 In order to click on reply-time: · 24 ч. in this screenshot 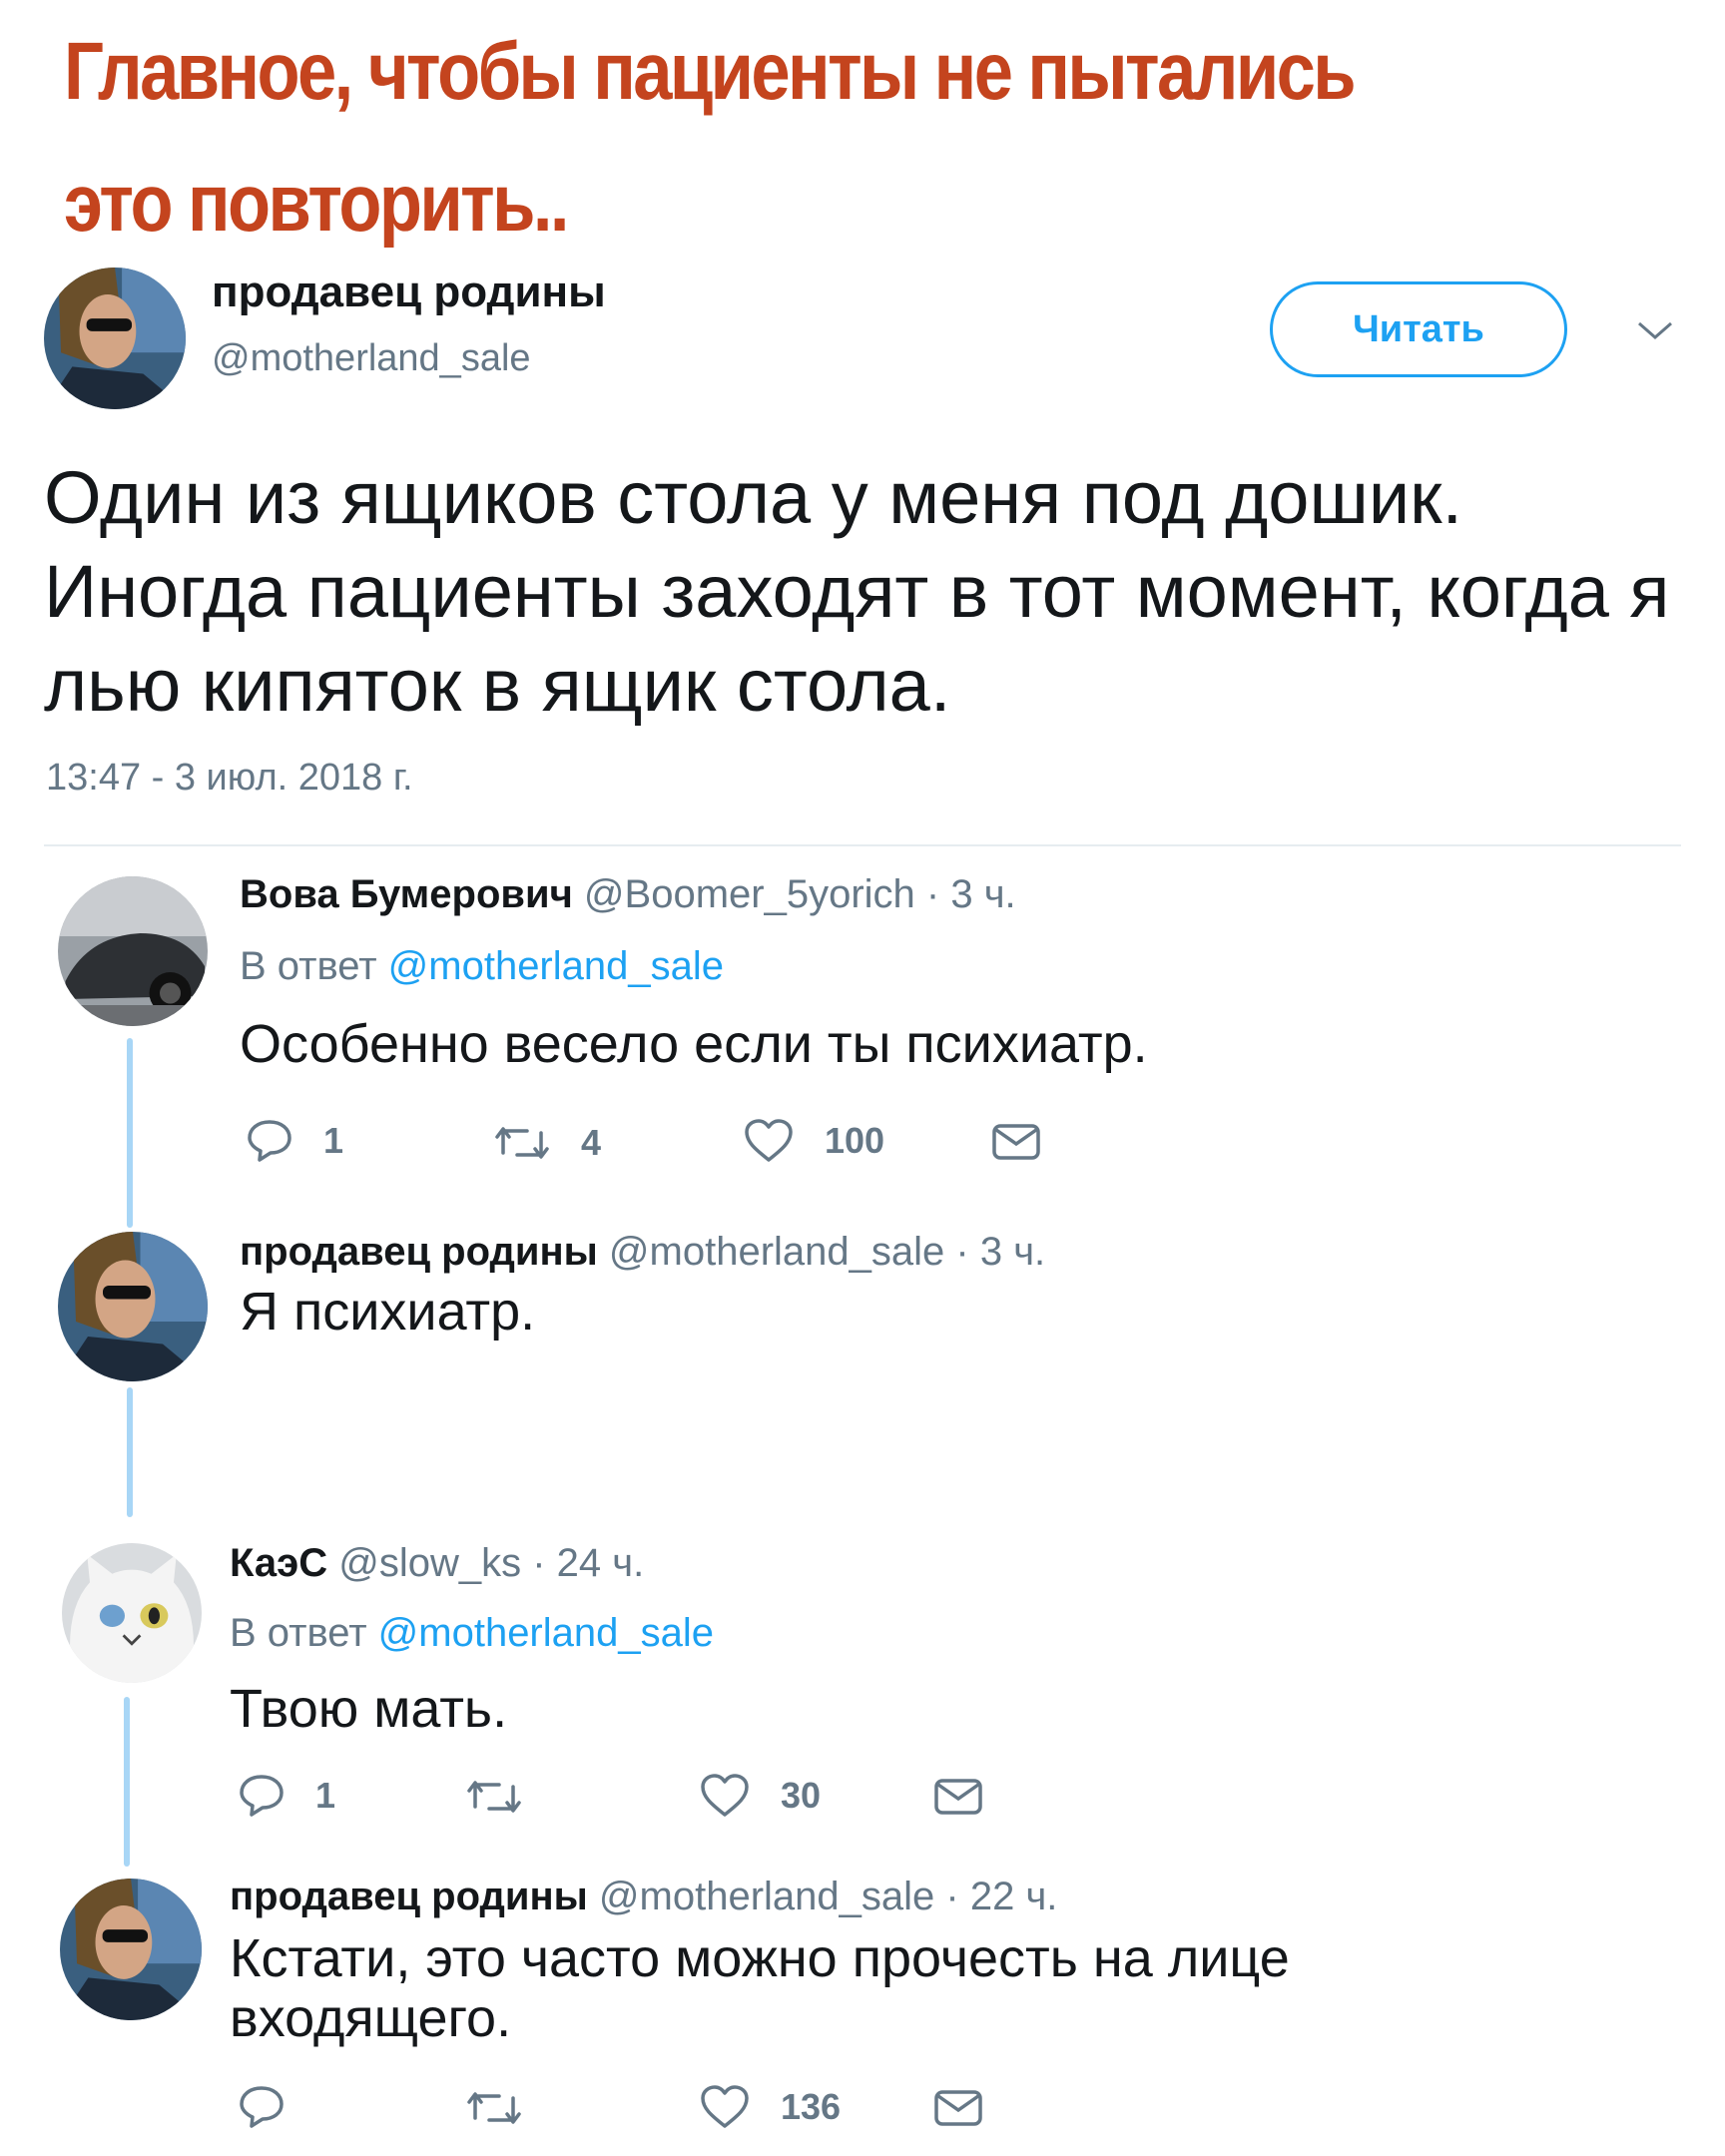, I will do `click(588, 1563)`.